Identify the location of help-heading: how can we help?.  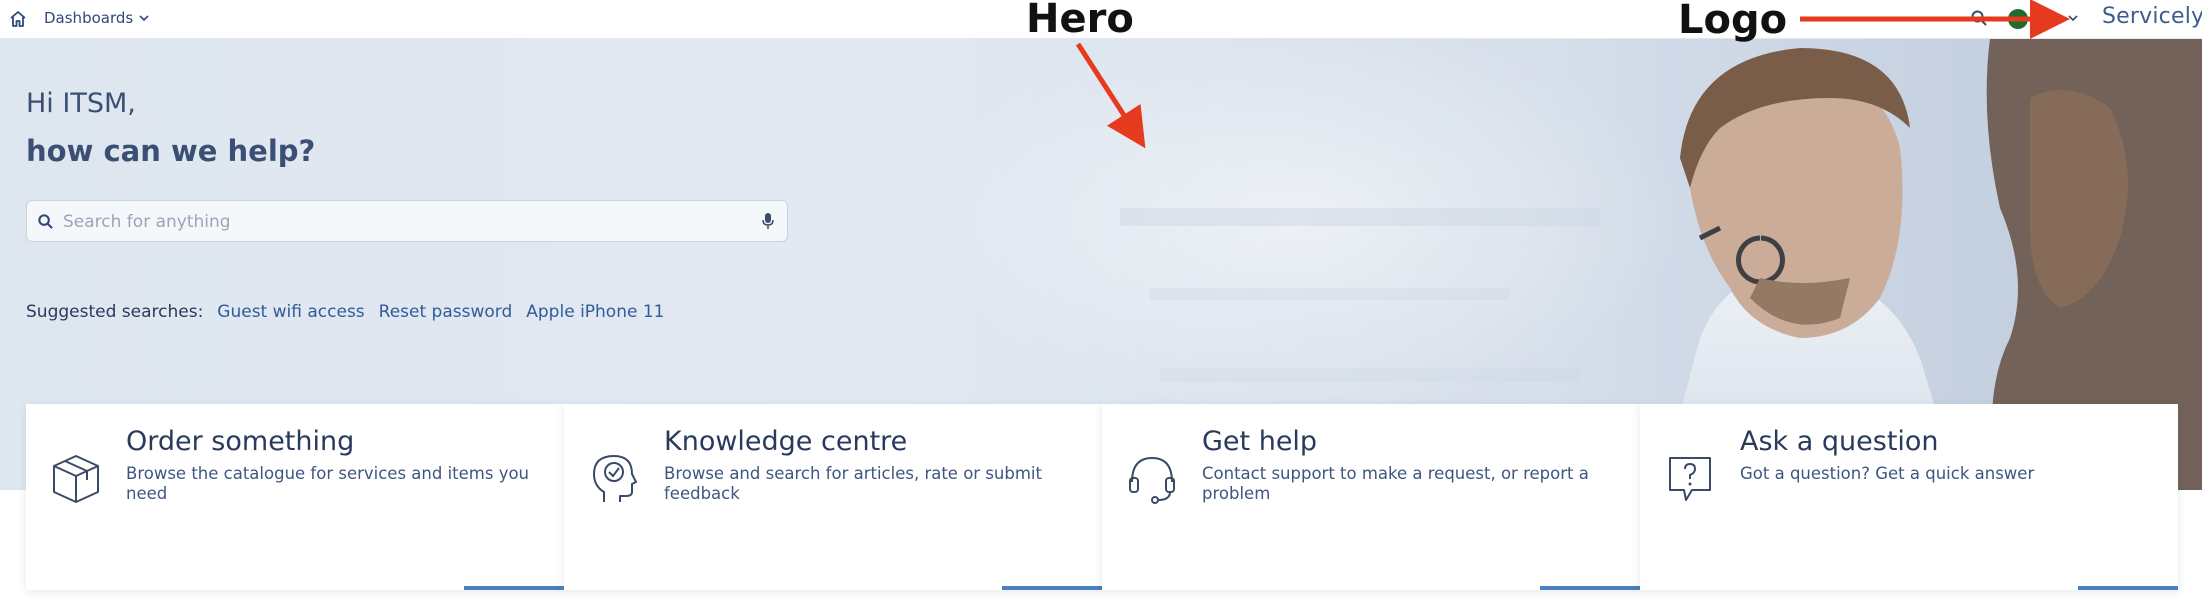
(171, 151).